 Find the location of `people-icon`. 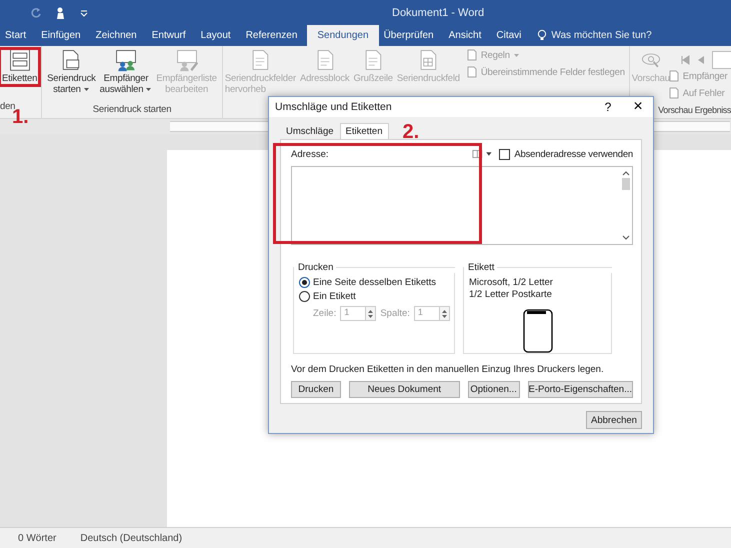

people-icon is located at coordinates (126, 60).